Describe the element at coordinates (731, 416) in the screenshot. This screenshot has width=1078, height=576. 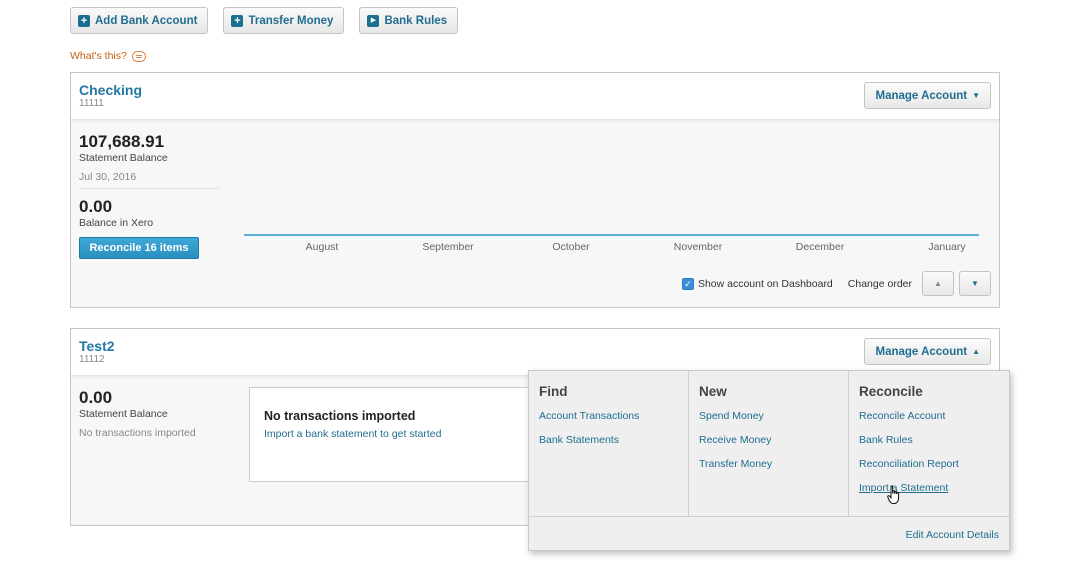
I see `menu-item-spend-money: Spend Money` at that location.